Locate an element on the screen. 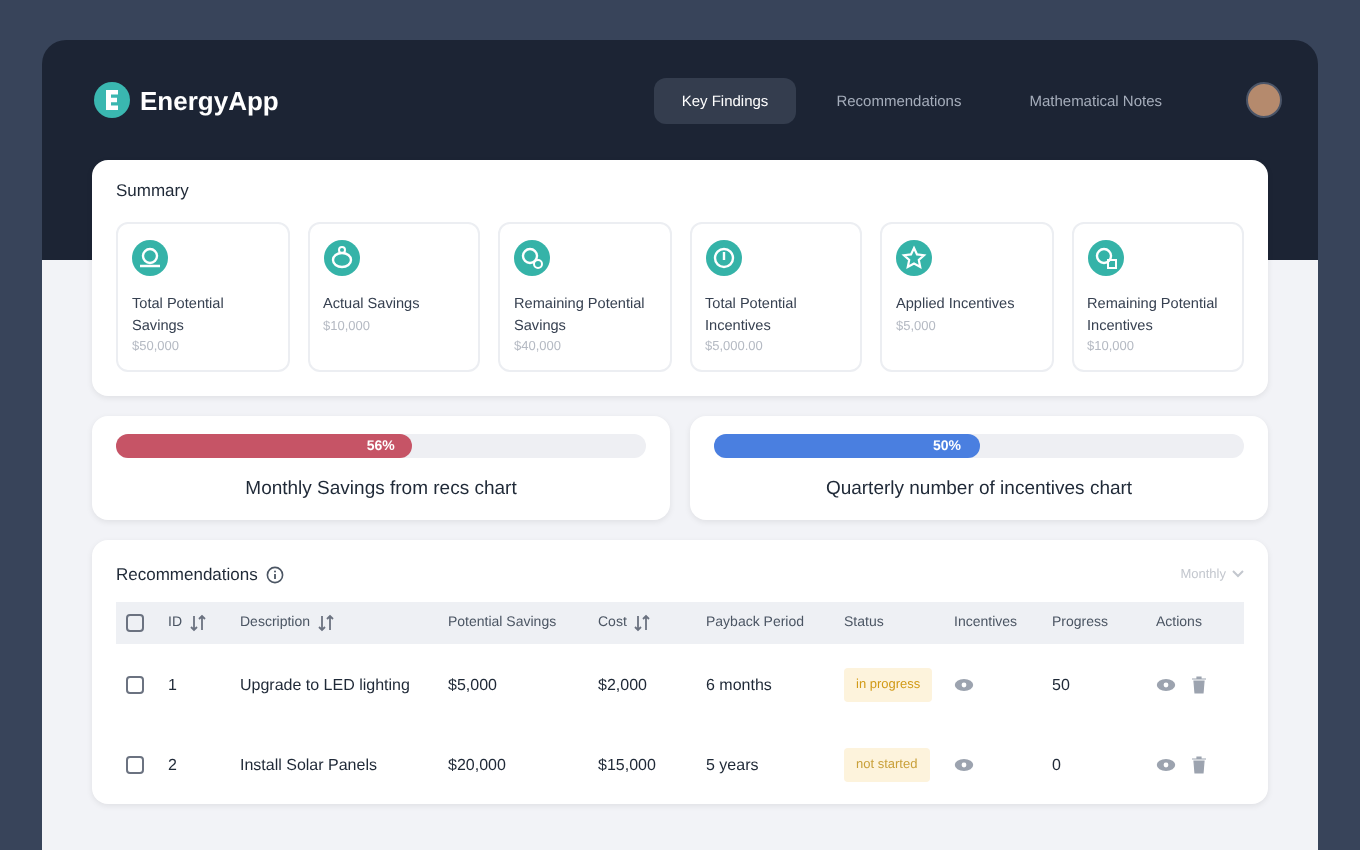  logo-icon is located at coordinates (112, 100).